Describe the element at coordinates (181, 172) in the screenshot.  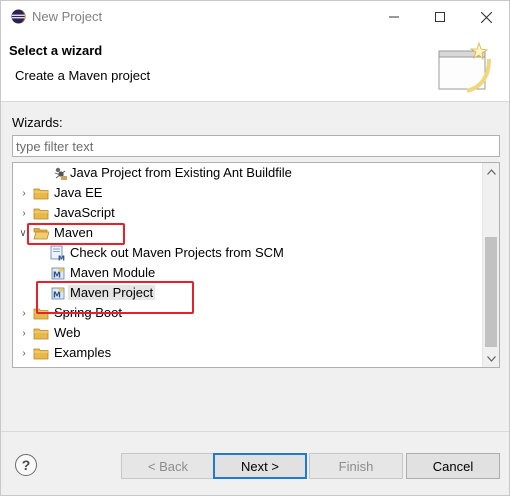
I see `tree-item-label: Java Project from Existing Ant Buildfile` at that location.